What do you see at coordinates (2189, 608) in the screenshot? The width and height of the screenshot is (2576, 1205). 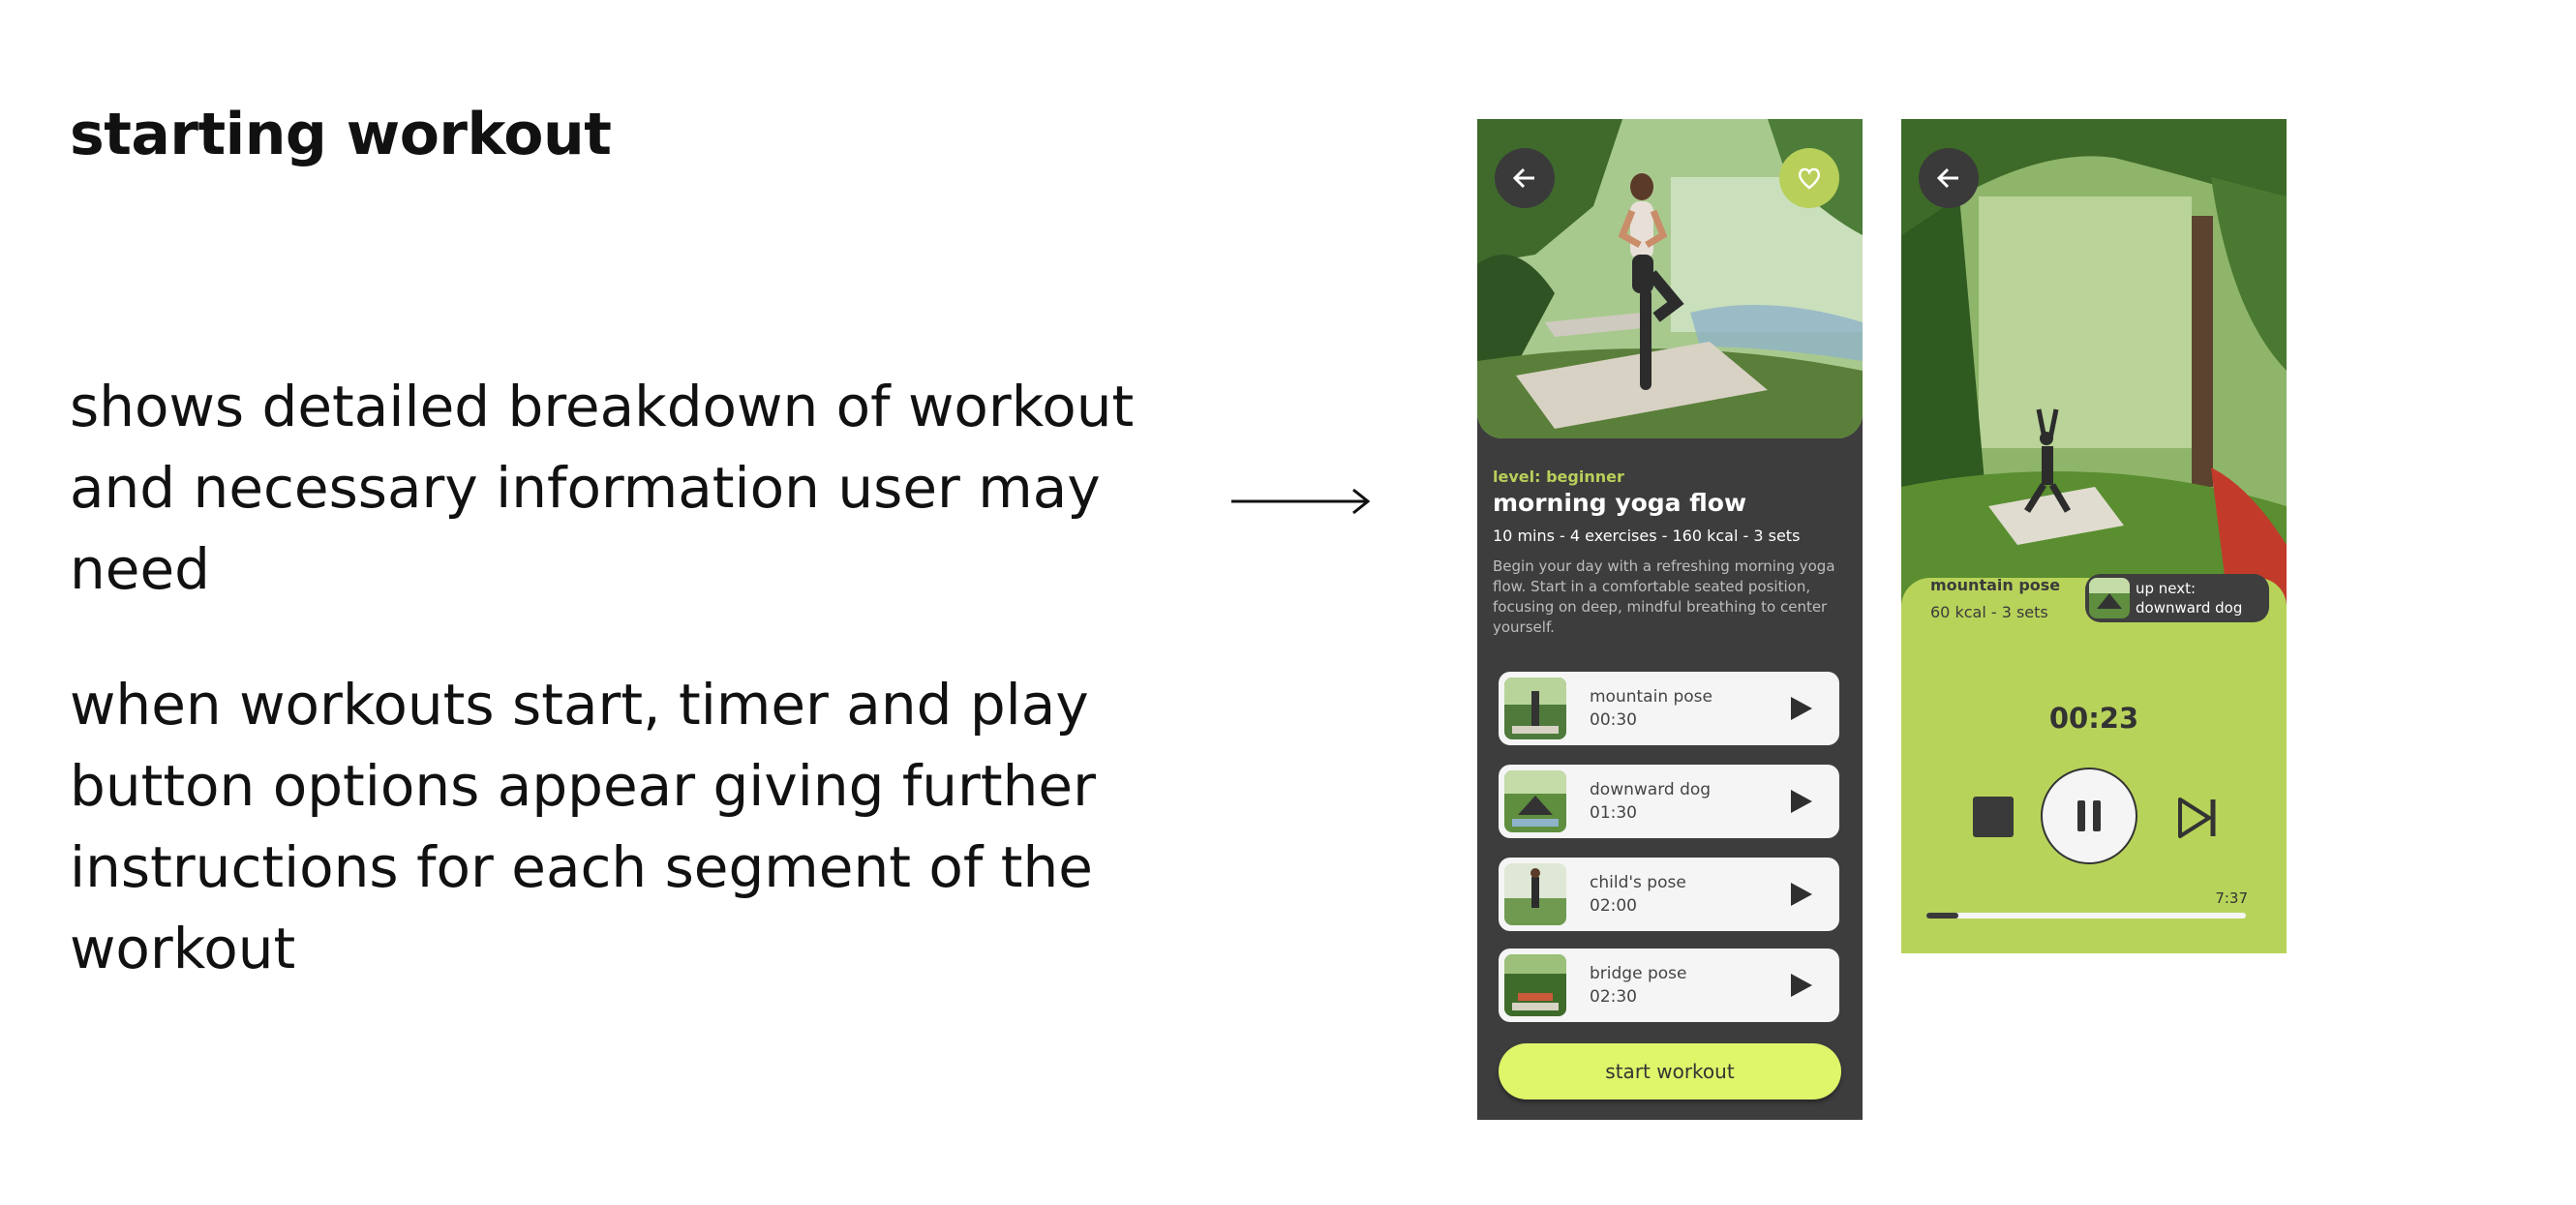 I see `up-next-exercise: downward dog` at bounding box center [2189, 608].